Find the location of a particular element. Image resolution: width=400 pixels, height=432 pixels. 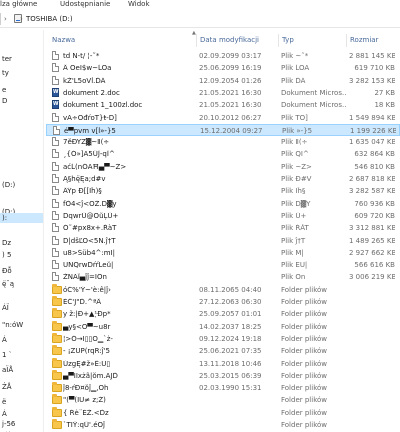

file-date: 21.05.2021 16:30 is located at coordinates (230, 92).